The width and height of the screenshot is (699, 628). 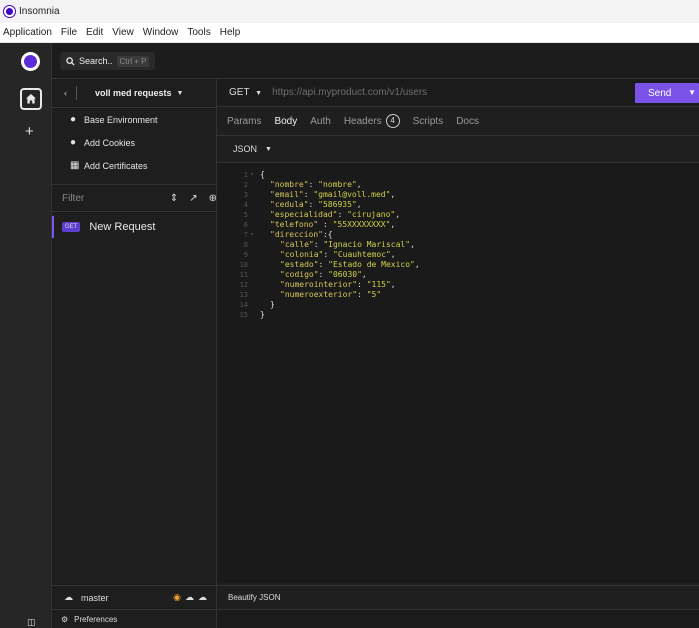 What do you see at coordinates (296, 234) in the screenshot?
I see `code-token: "direccion"` at bounding box center [296, 234].